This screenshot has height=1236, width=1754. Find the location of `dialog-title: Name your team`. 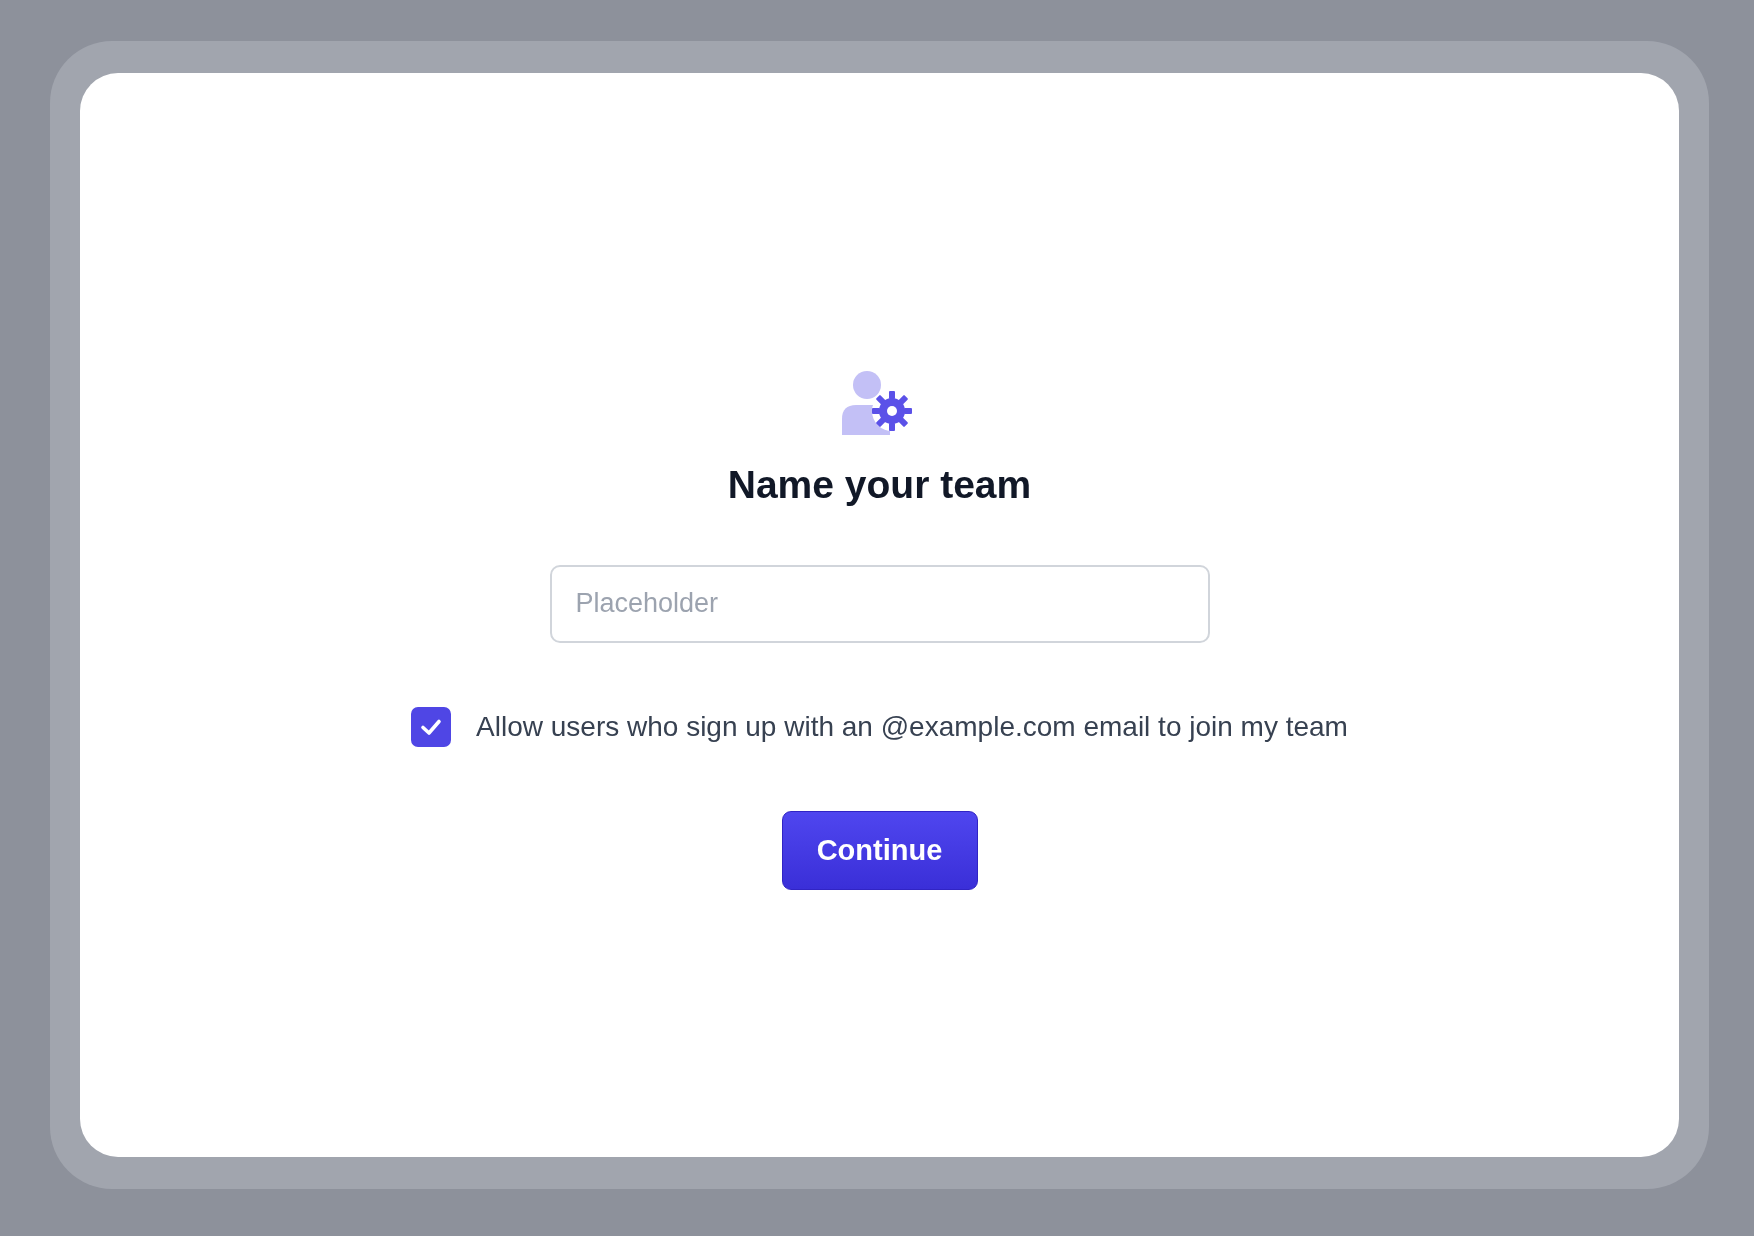

dialog-title: Name your team is located at coordinates (879, 484).